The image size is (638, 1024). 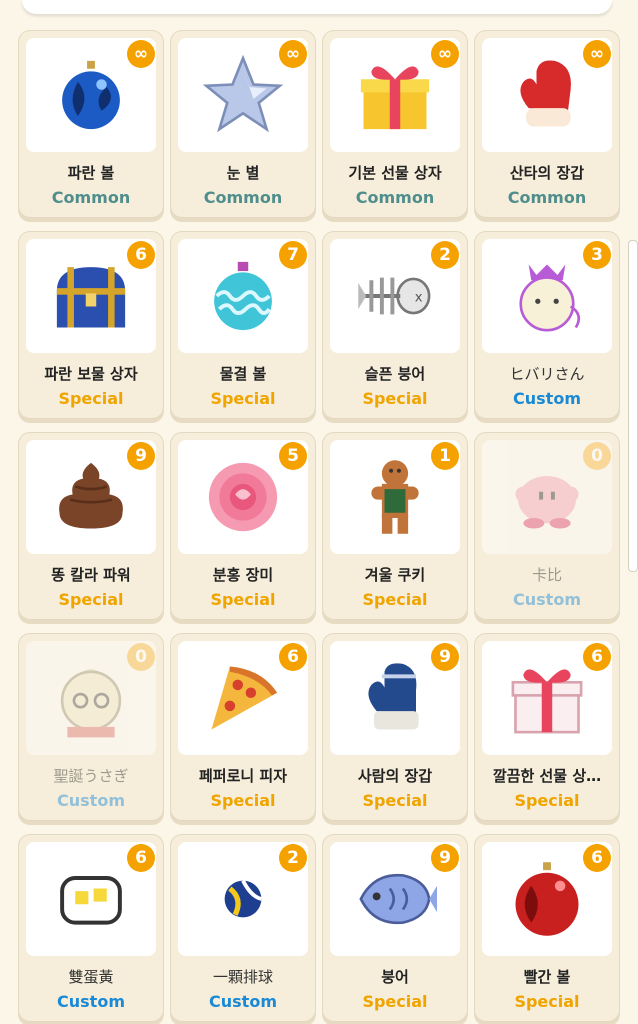 What do you see at coordinates (395, 977) in the screenshot?
I see `item-name: 붕어` at bounding box center [395, 977].